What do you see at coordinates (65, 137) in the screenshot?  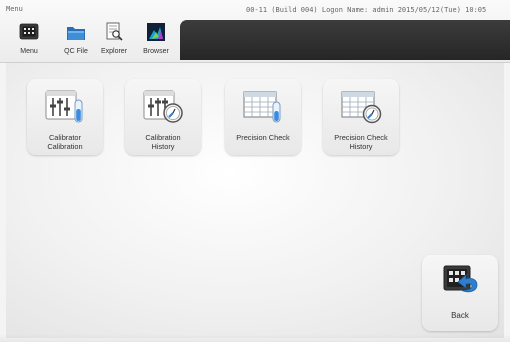 I see `tile-label-line: Calibrator` at bounding box center [65, 137].